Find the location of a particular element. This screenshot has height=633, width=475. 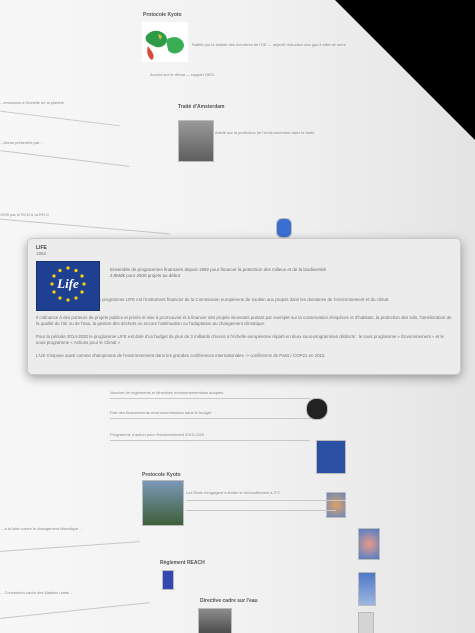

card-year: 1992 is located at coordinates (41, 253).